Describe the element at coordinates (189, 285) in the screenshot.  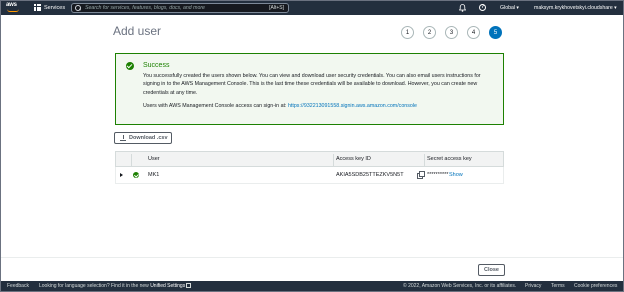
I see `external-link-icon` at that location.